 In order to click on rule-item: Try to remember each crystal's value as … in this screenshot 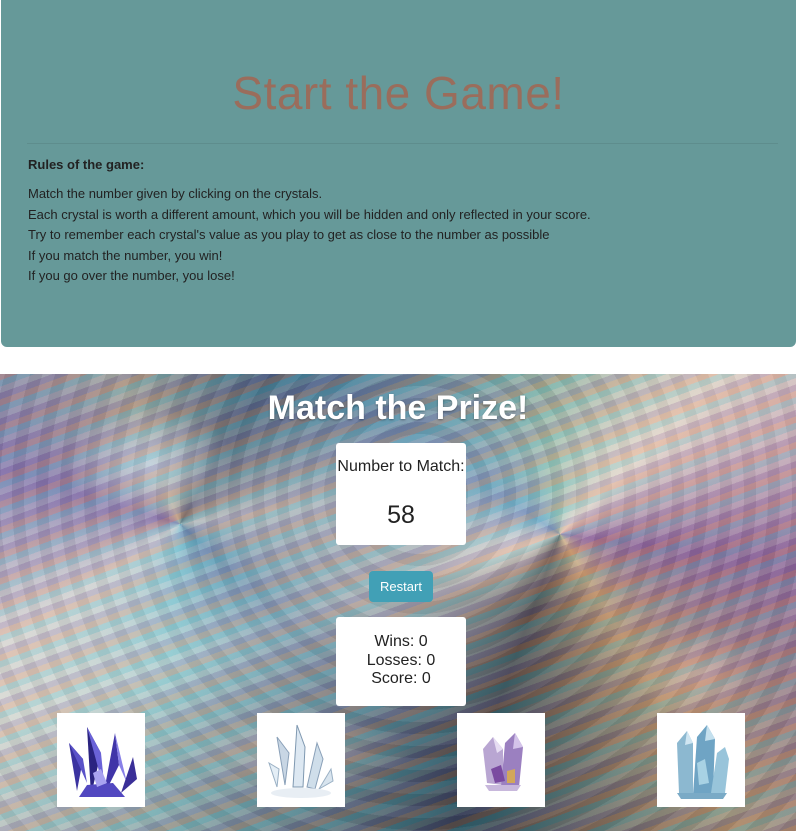, I will do `click(289, 234)`.